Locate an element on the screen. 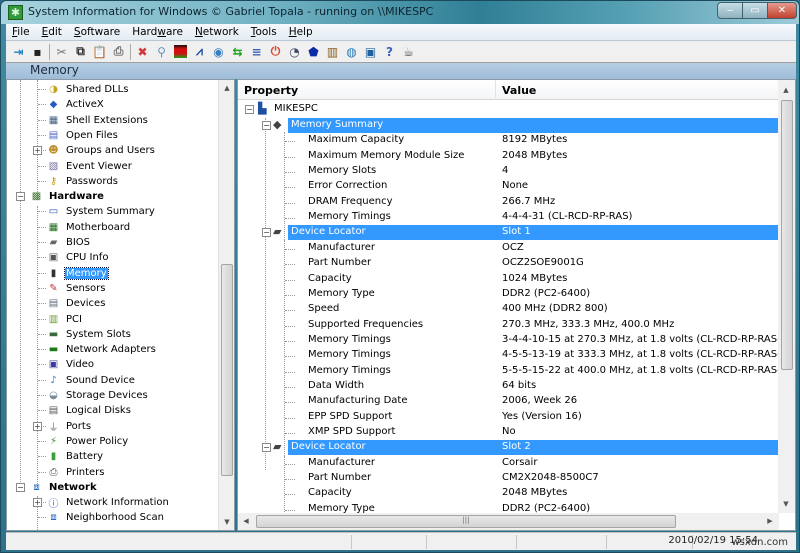 The height and width of the screenshot is (553, 800). cut-button: ✂ is located at coordinates (61, 52).